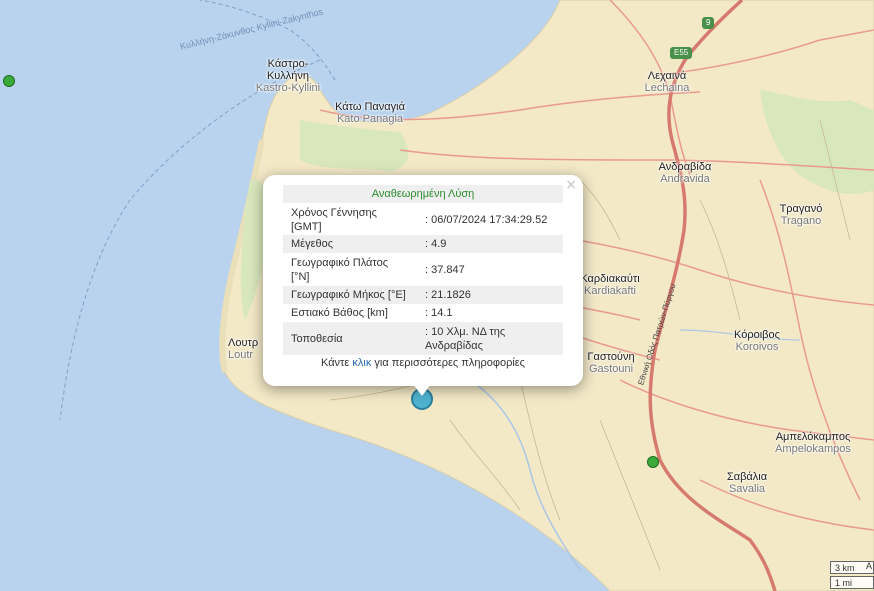  What do you see at coordinates (334, 219) in the screenshot?
I see `detail-key: Χρόνος Γέννησης [GMT]` at bounding box center [334, 219].